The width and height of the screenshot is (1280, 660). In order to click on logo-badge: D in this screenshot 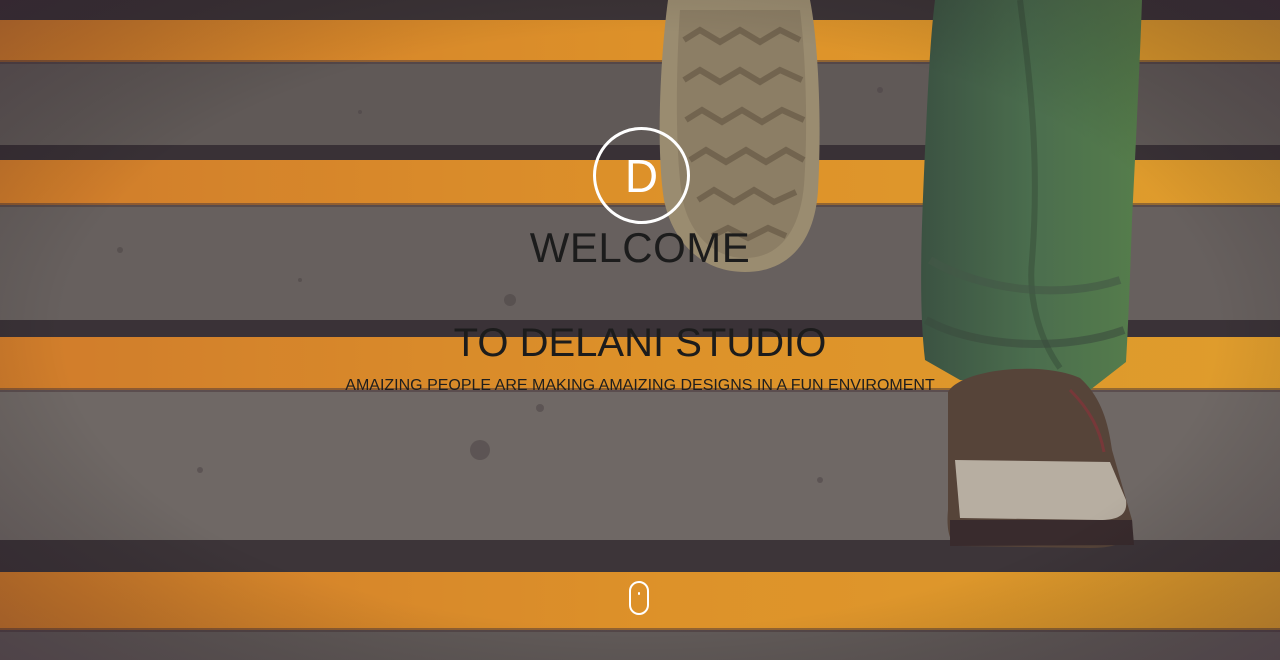, I will do `click(641, 175)`.